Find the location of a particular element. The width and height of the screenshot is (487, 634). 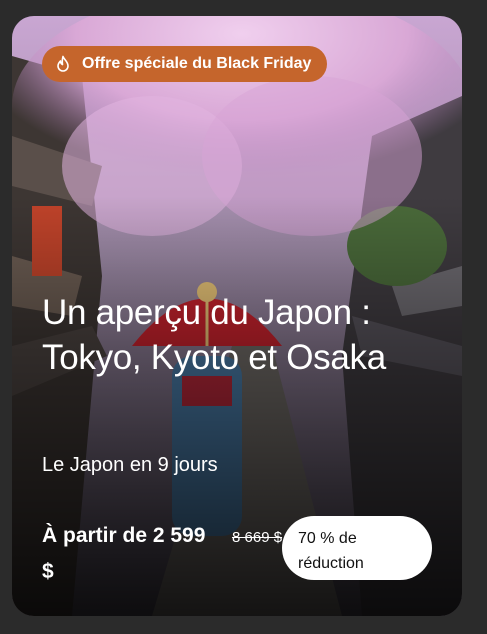

original-price: 8 669 $ is located at coordinates (257, 537).